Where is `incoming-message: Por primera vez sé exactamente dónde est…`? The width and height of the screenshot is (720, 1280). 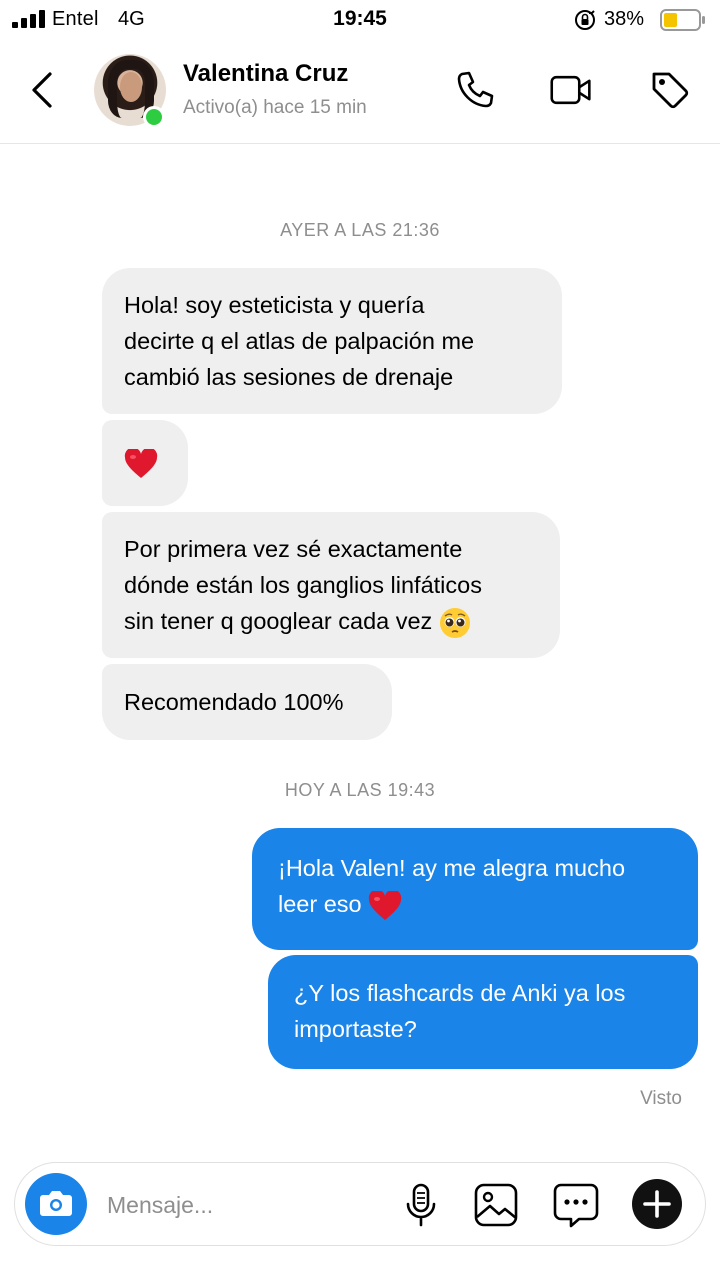
incoming-message: Por primera vez sé exactamente dónde est… is located at coordinates (331, 585).